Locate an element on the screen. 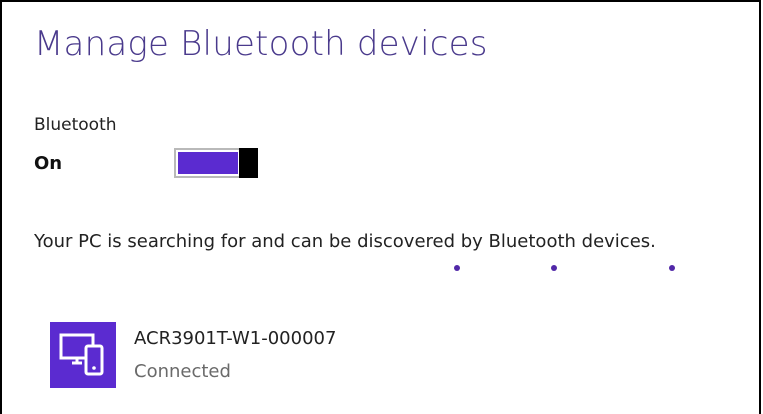 Image resolution: width=763 pixels, height=414 pixels. pc-phone-icon is located at coordinates (81, 354).